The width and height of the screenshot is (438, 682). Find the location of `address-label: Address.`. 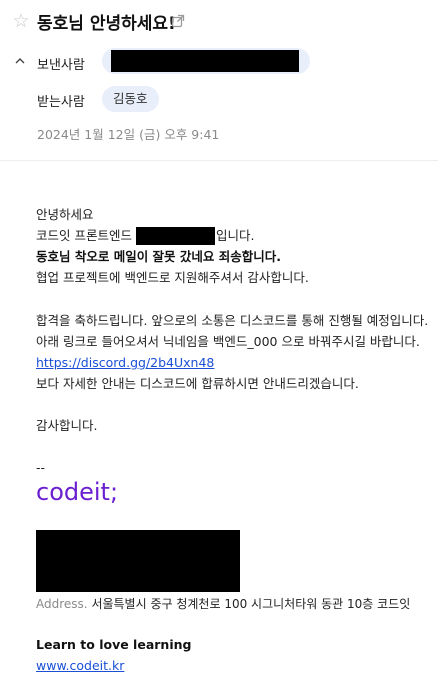

address-label: Address. is located at coordinates (62, 604).